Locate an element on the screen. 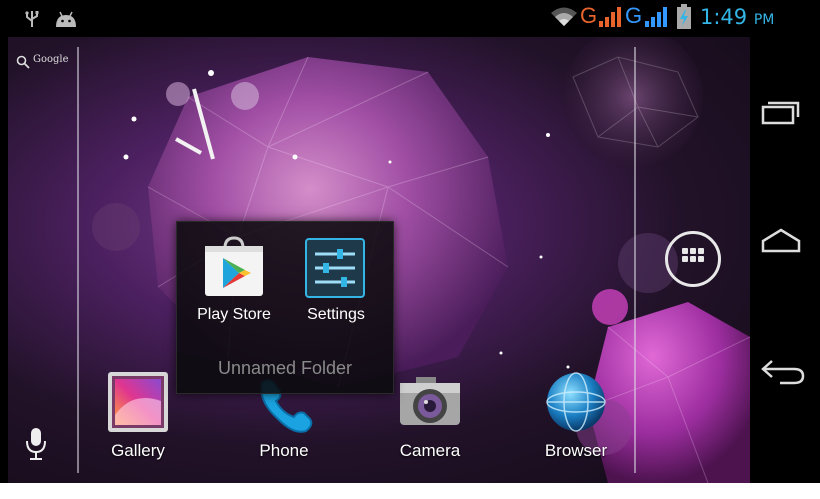  left-bezel is located at coordinates (4, 260).